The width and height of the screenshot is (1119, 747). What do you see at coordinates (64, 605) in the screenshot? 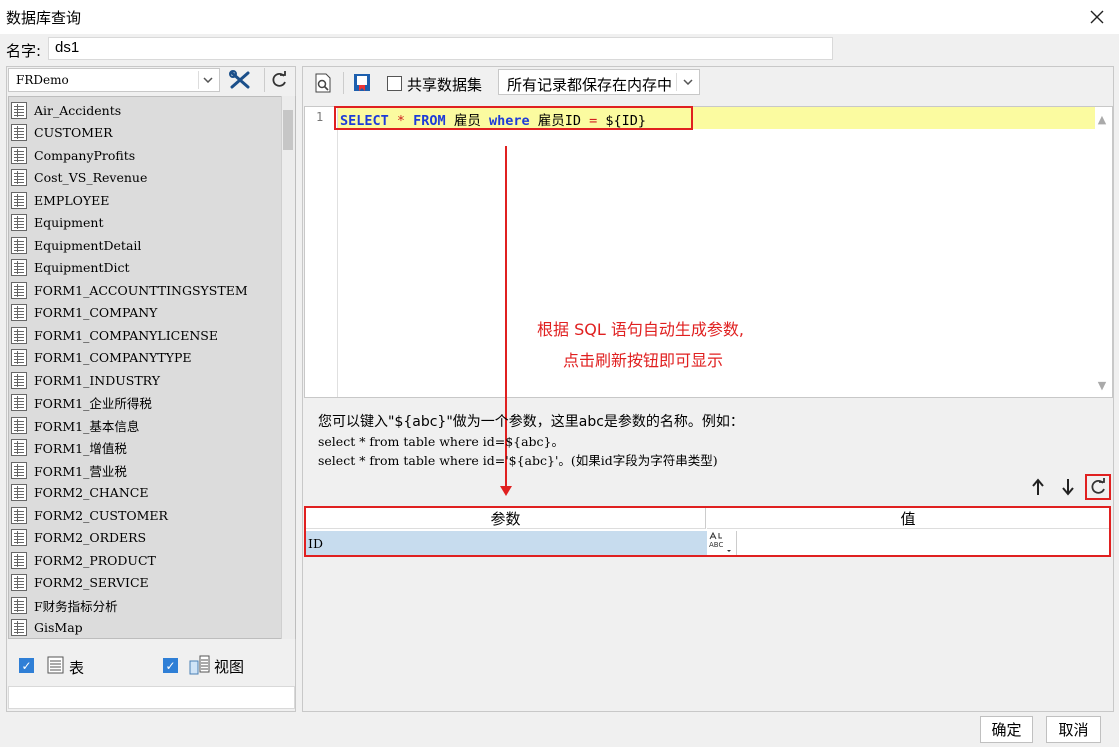
I see `table-list-item: F财务指标分析` at bounding box center [64, 605].